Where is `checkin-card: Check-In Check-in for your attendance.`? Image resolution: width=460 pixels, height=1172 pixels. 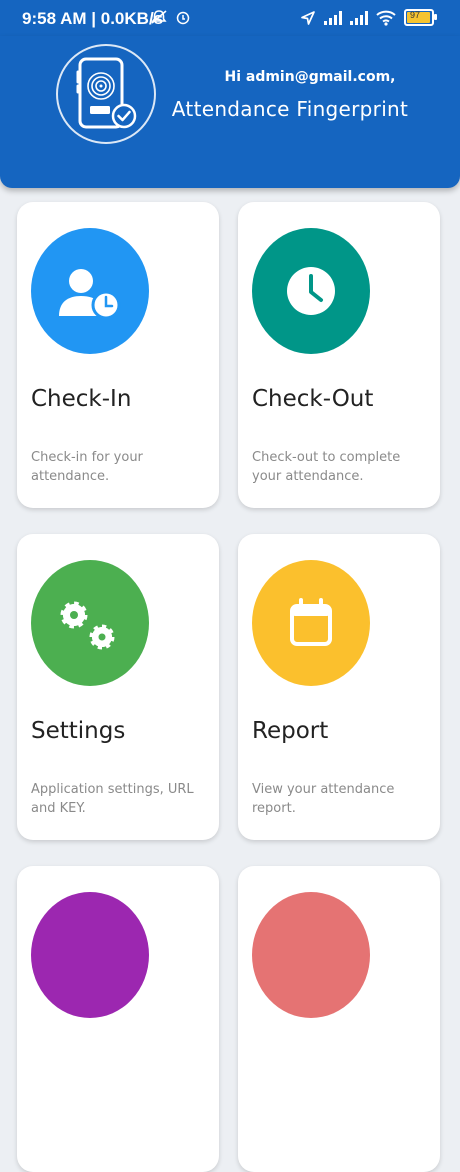
checkin-card: Check-In Check-in for your attendance. is located at coordinates (118, 355).